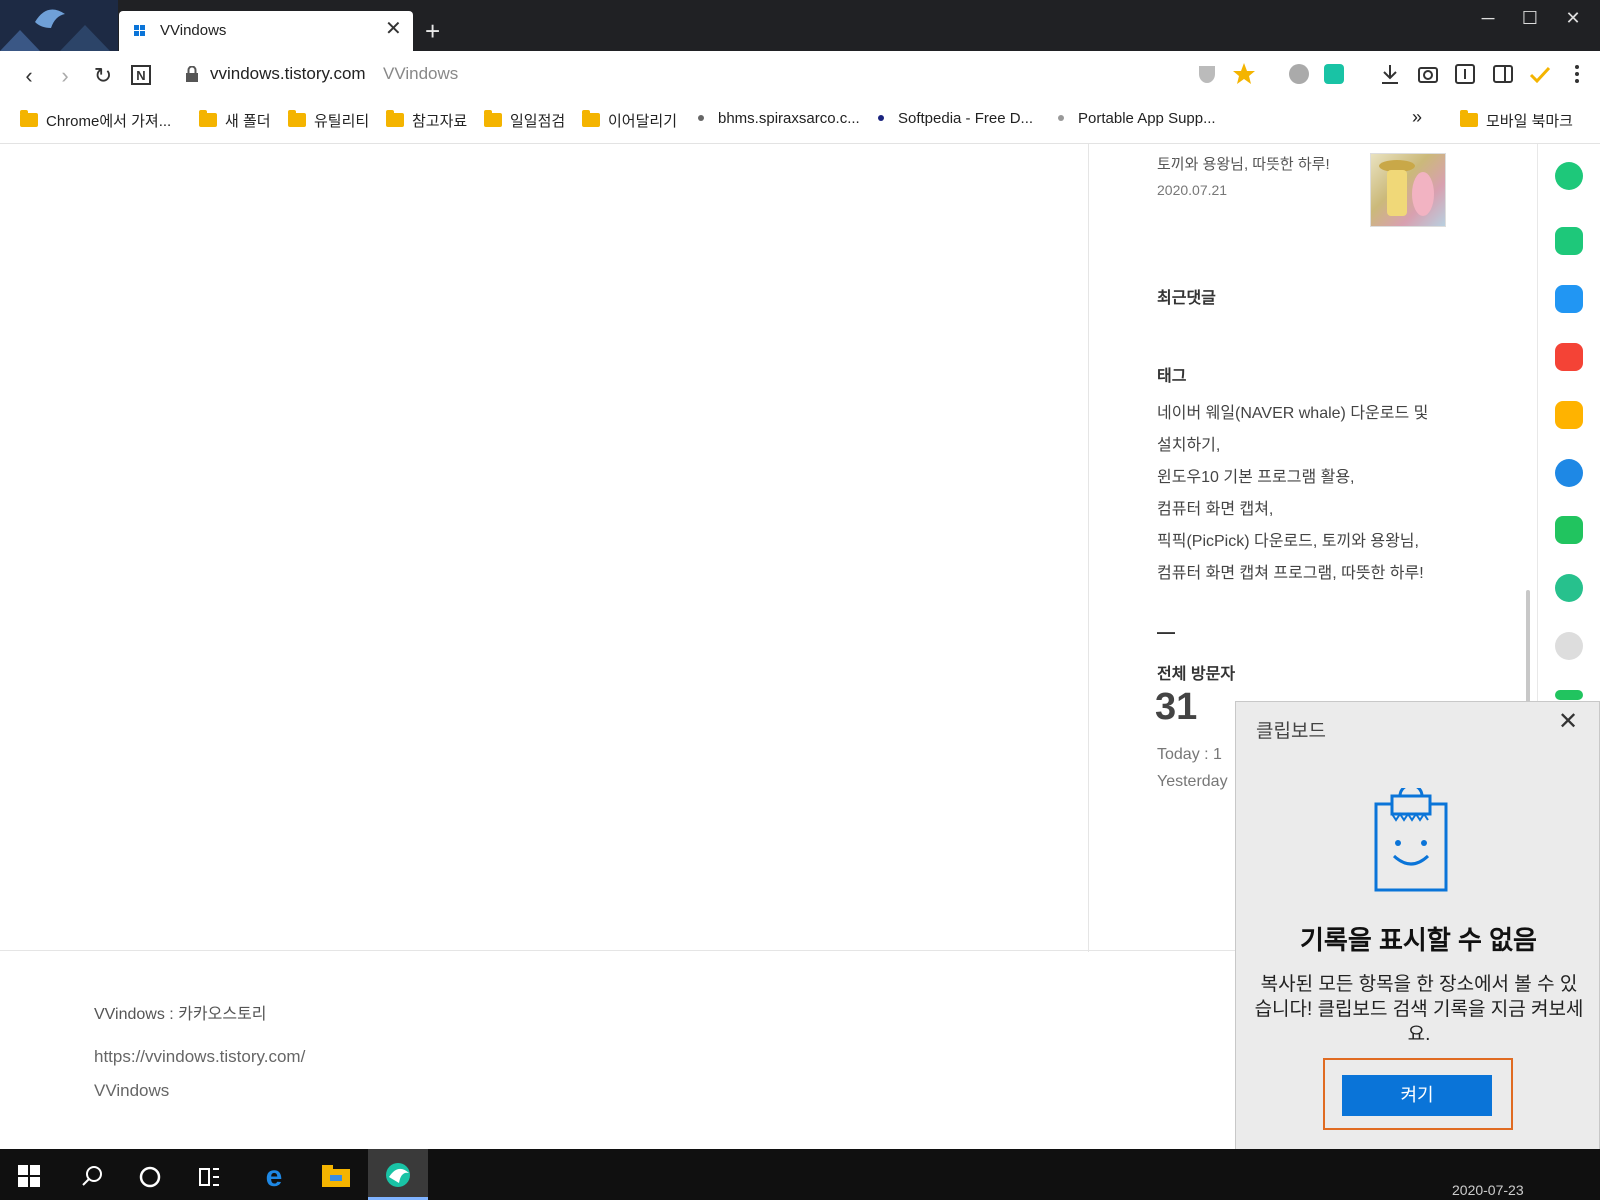 This screenshot has width=1600, height=1200. I want to click on thumbnail-illustration, so click(1406, 188).